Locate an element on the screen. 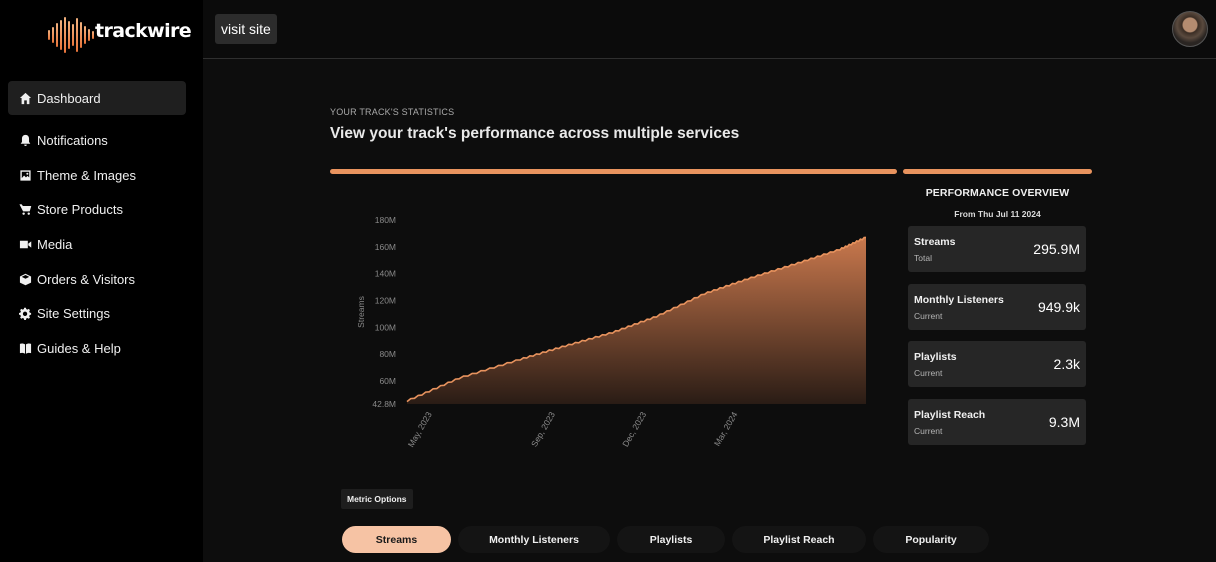 This screenshot has width=1216, height=562. stat-card-label: Monthly Listeners is located at coordinates (959, 300).